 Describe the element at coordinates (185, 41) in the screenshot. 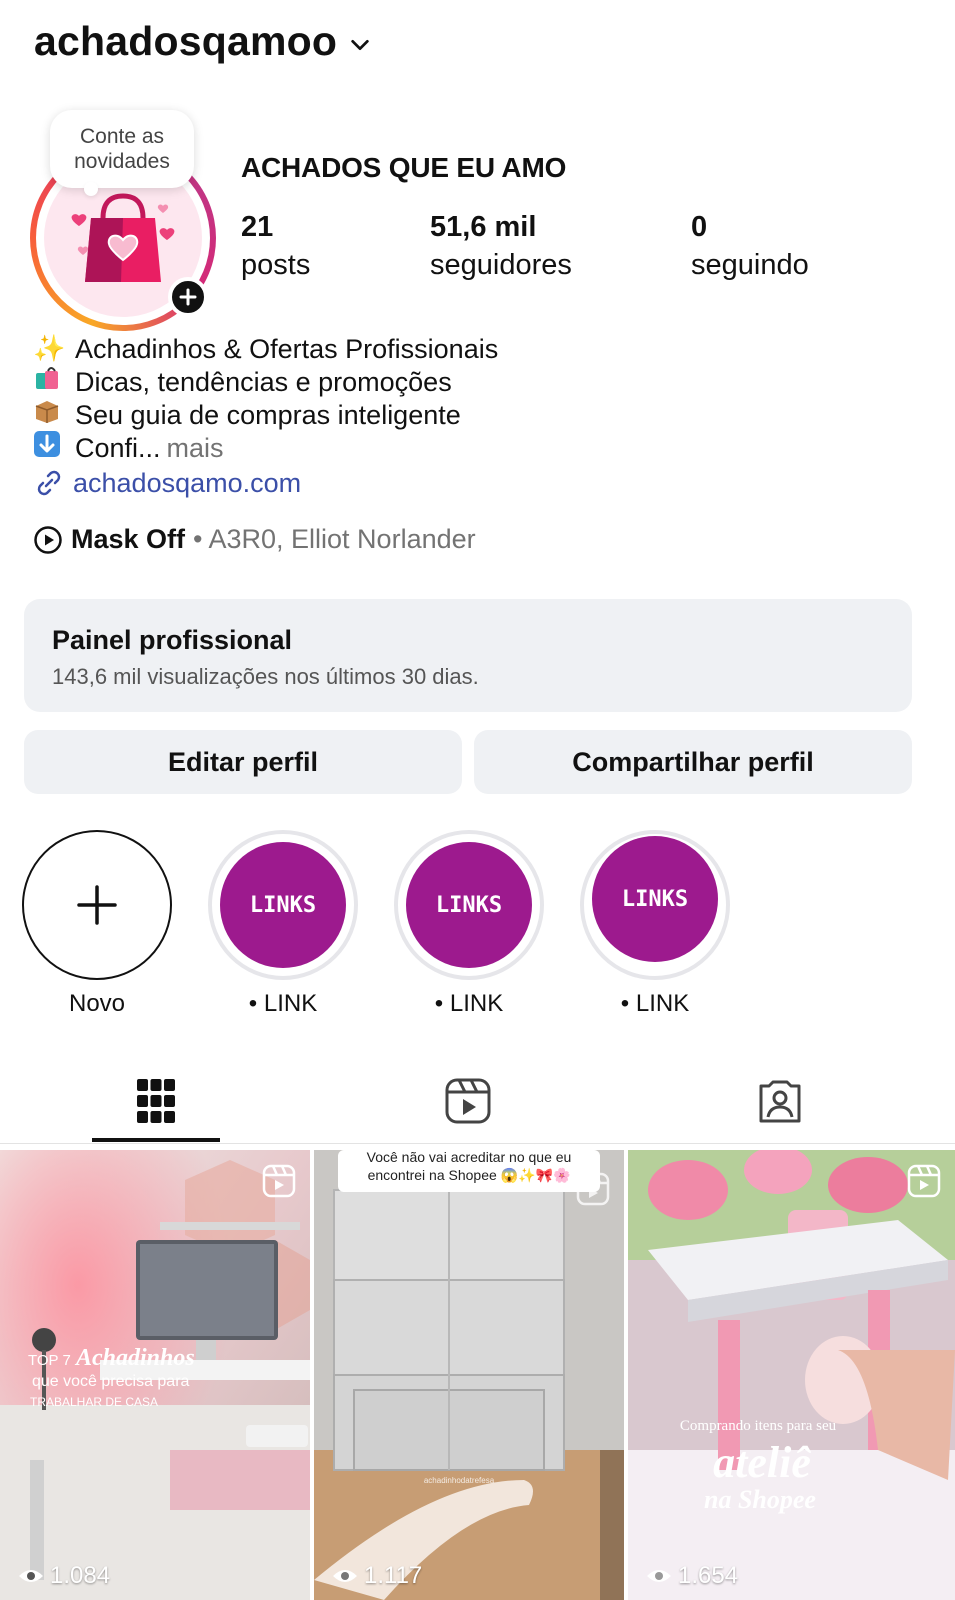

I see `username: achadosqamoo` at that location.